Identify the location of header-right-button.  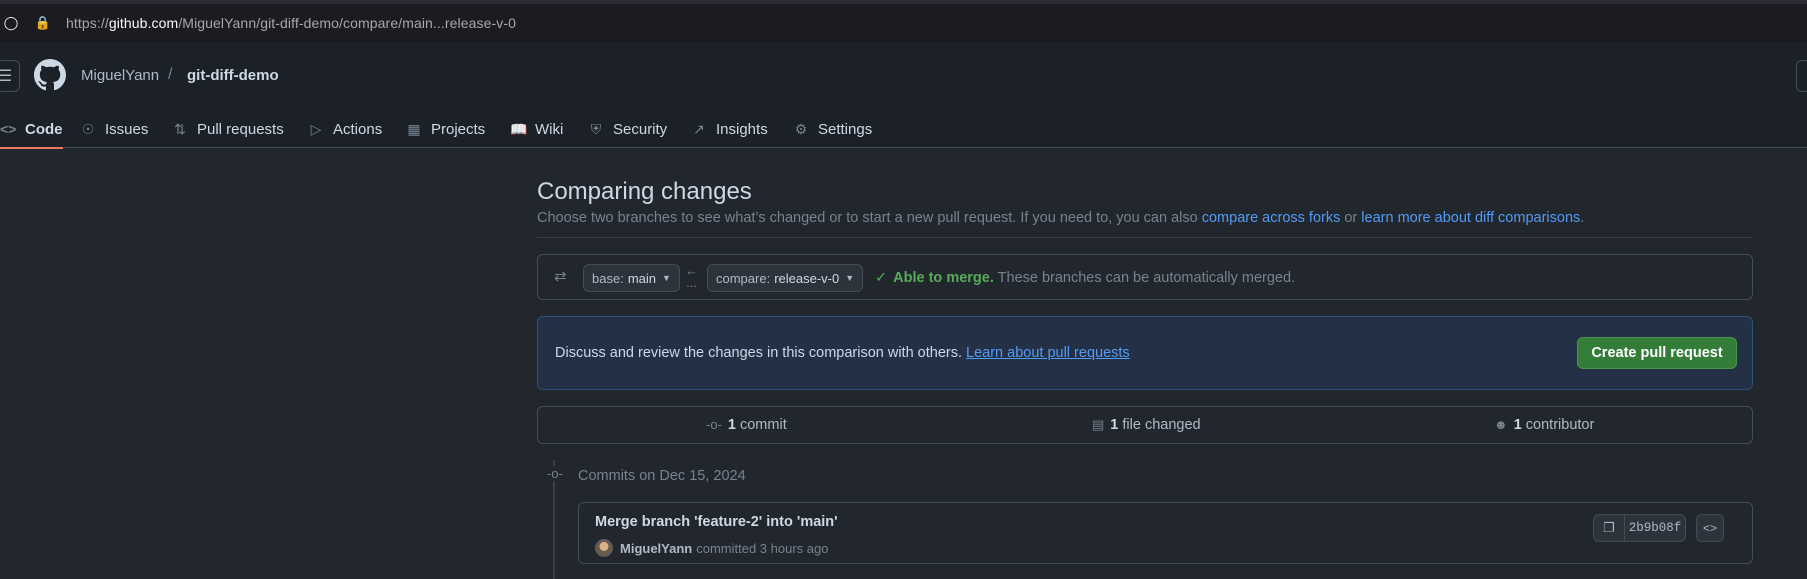
(1801, 76).